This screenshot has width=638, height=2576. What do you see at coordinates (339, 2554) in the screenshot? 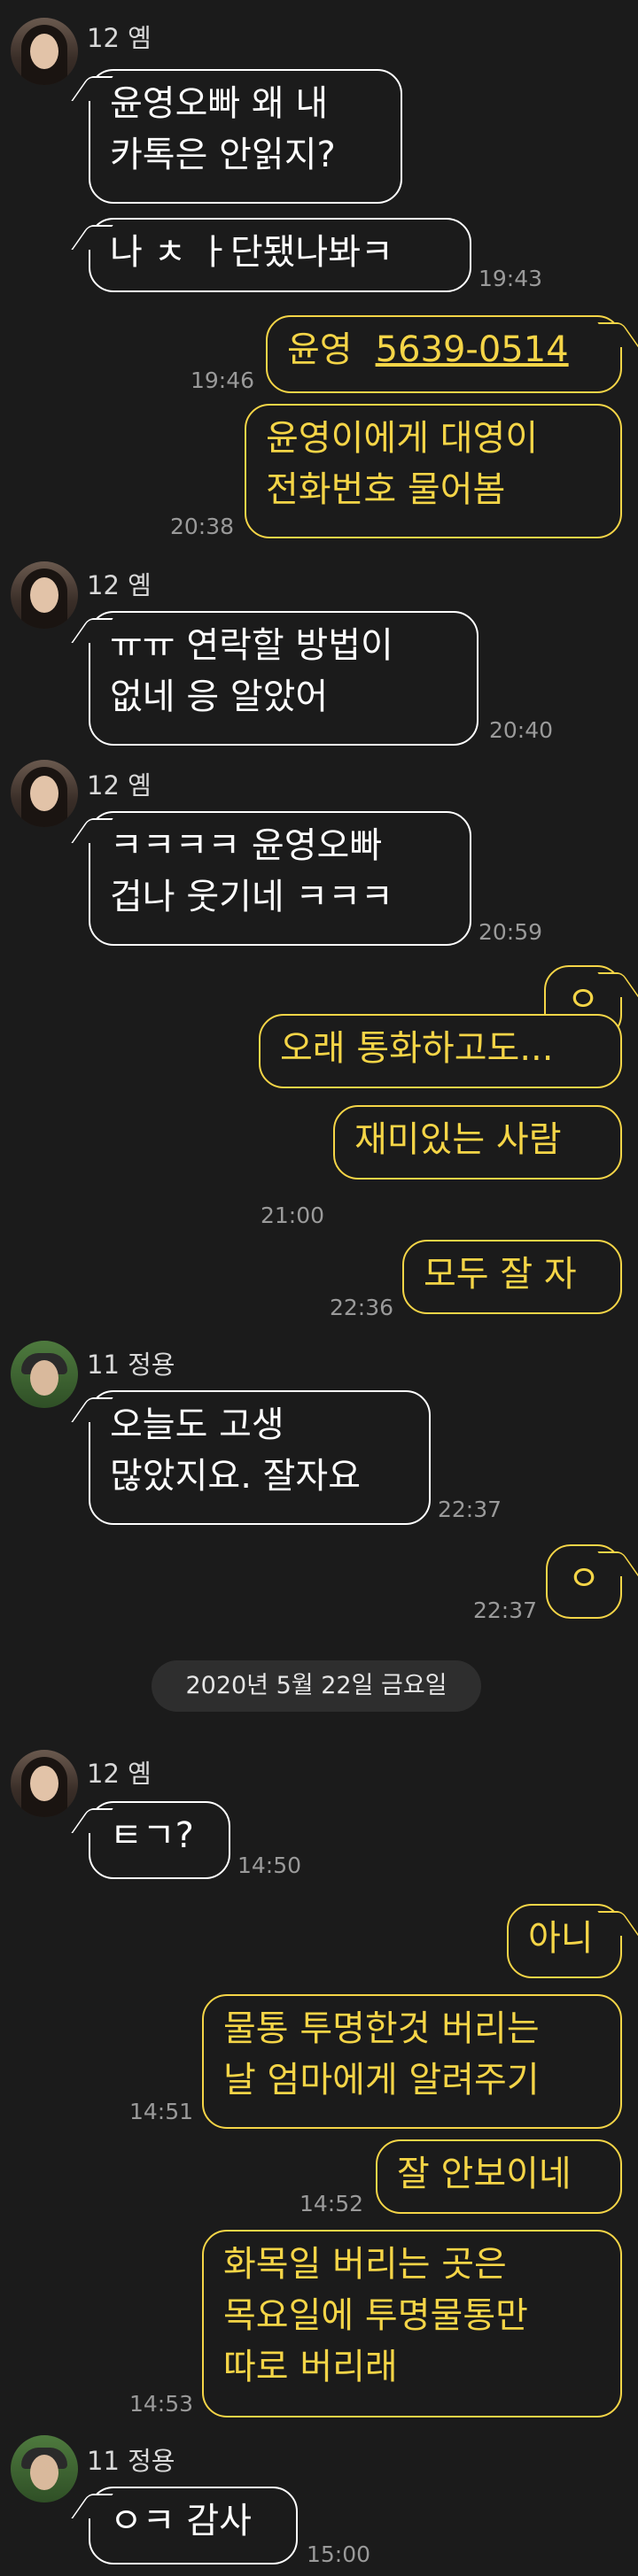
I see `message-time: 15:00` at bounding box center [339, 2554].